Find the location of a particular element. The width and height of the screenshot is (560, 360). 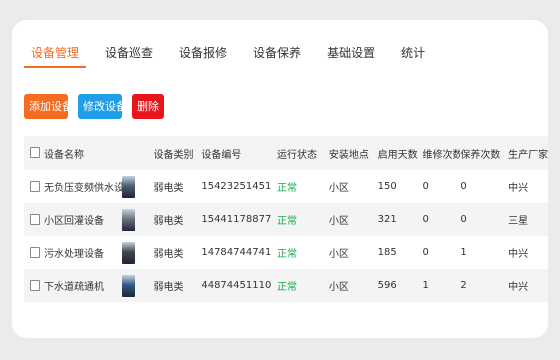

tab-bar: 设备管理 设备巡查 设备报修 设备保养 基础设置 统计 is located at coordinates (234, 59).